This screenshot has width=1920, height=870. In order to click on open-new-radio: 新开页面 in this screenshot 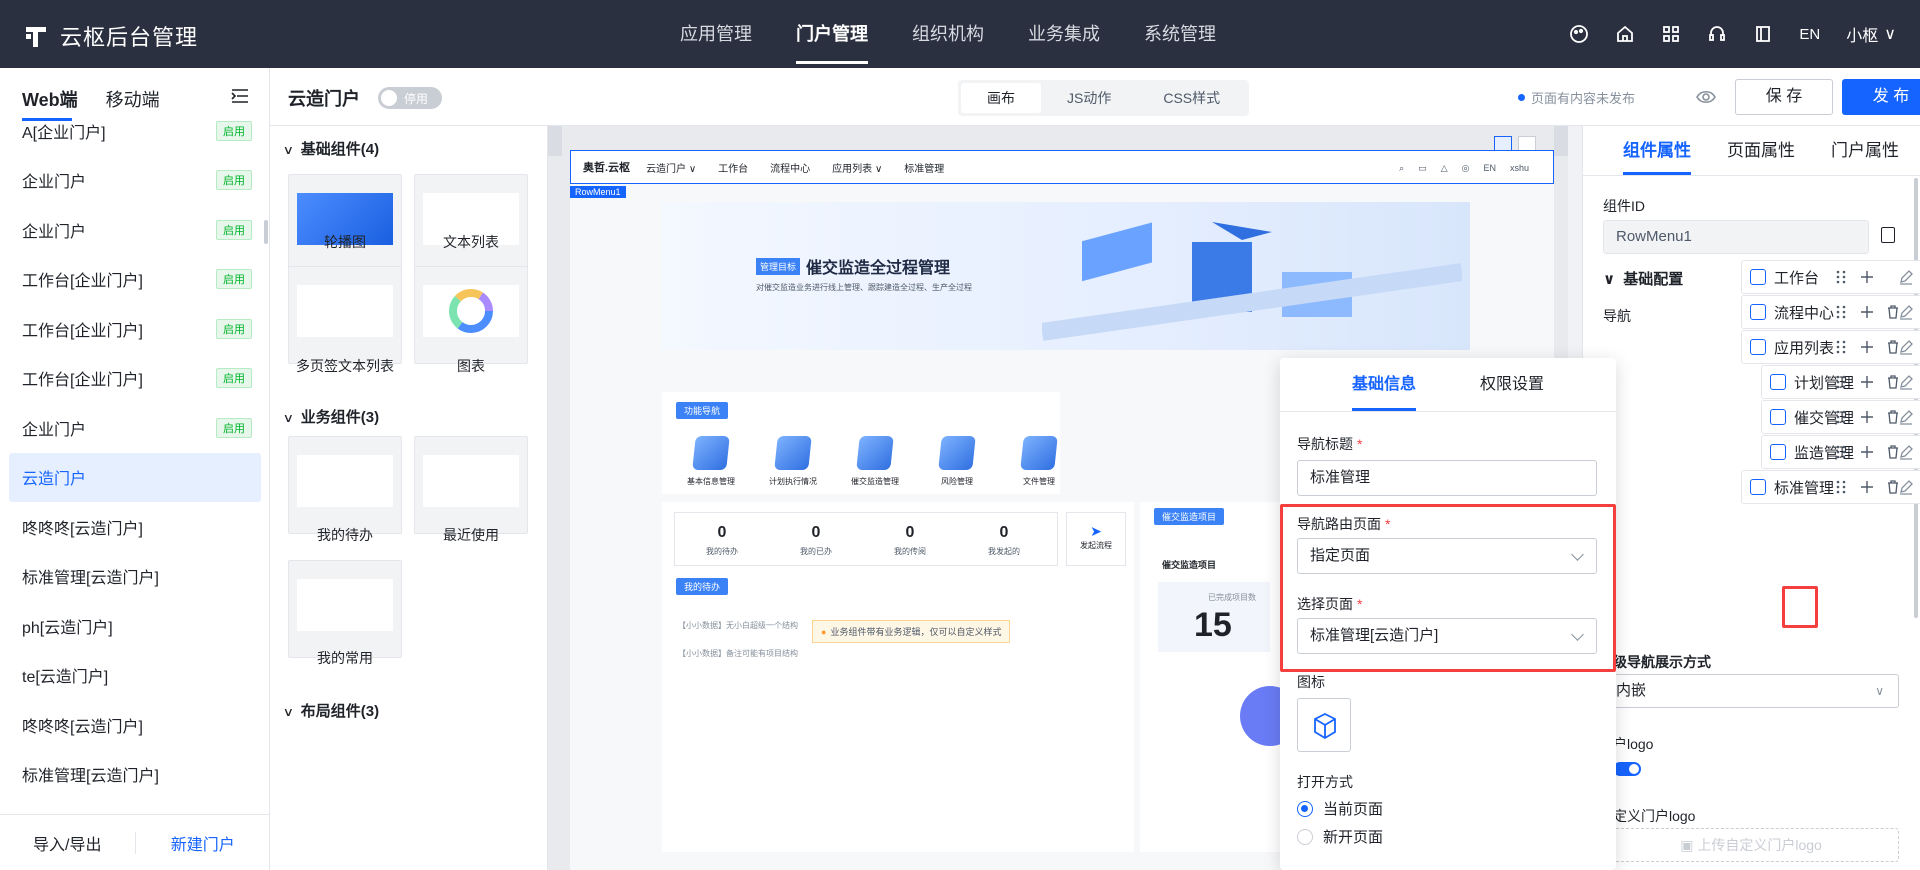, I will do `click(1340, 836)`.